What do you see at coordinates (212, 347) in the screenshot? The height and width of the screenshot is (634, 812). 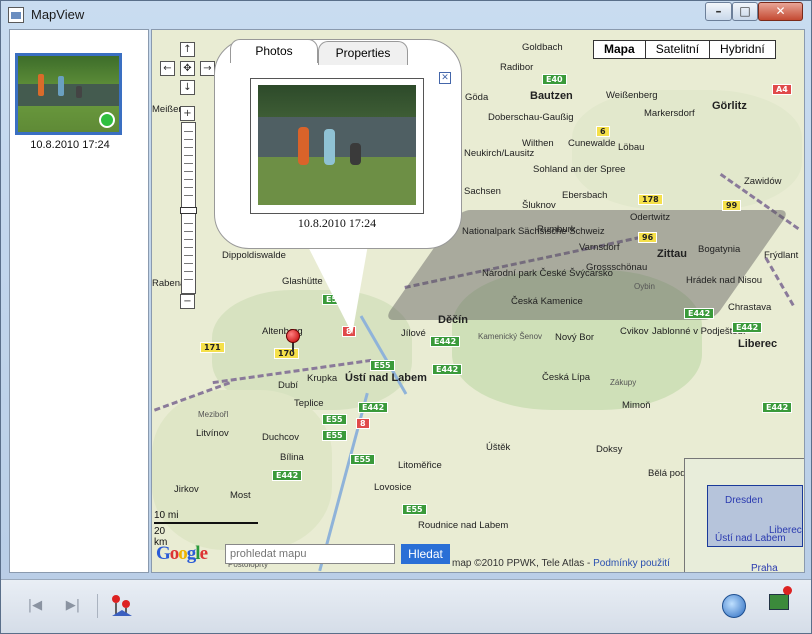 I see `road-shield: 171` at bounding box center [212, 347].